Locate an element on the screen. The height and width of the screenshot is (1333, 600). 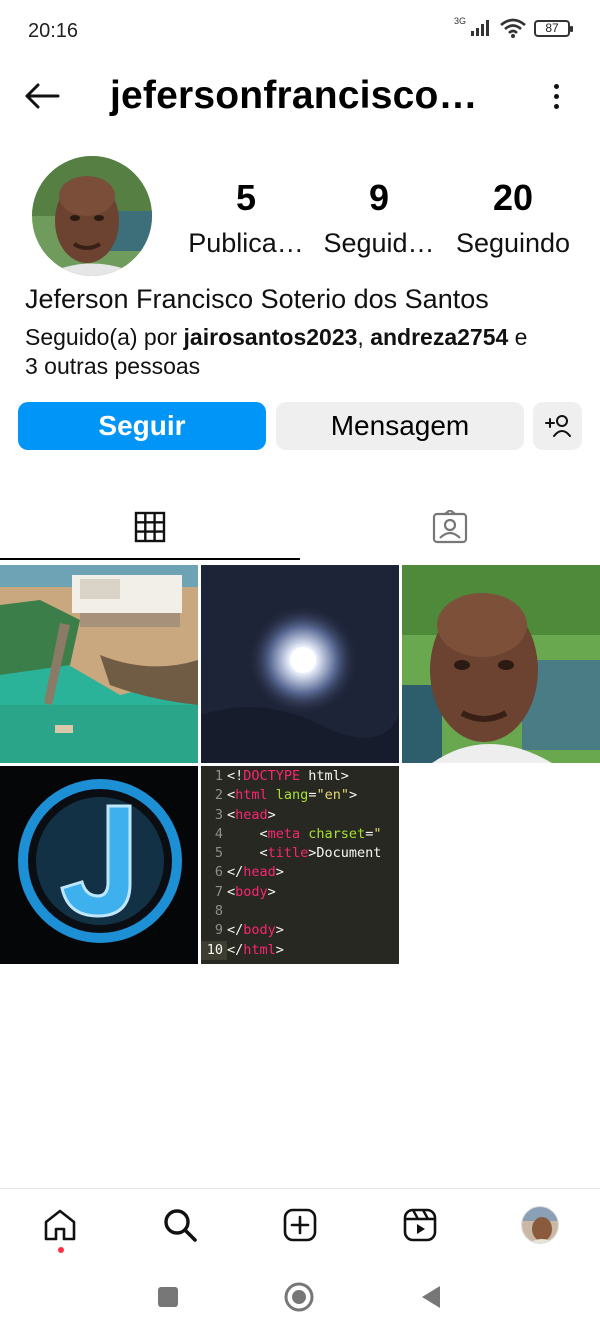
code-text: <meta charset=" is located at coordinates (304, 834).